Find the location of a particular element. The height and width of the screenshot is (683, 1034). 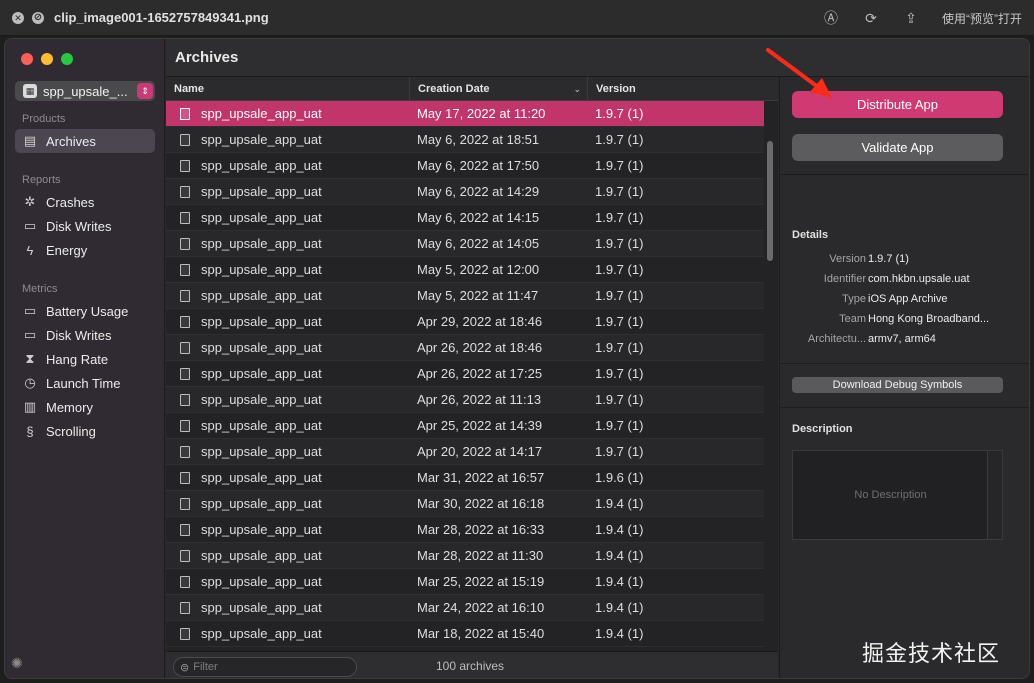

metrics-section-header: Metrics is located at coordinates (40, 289).